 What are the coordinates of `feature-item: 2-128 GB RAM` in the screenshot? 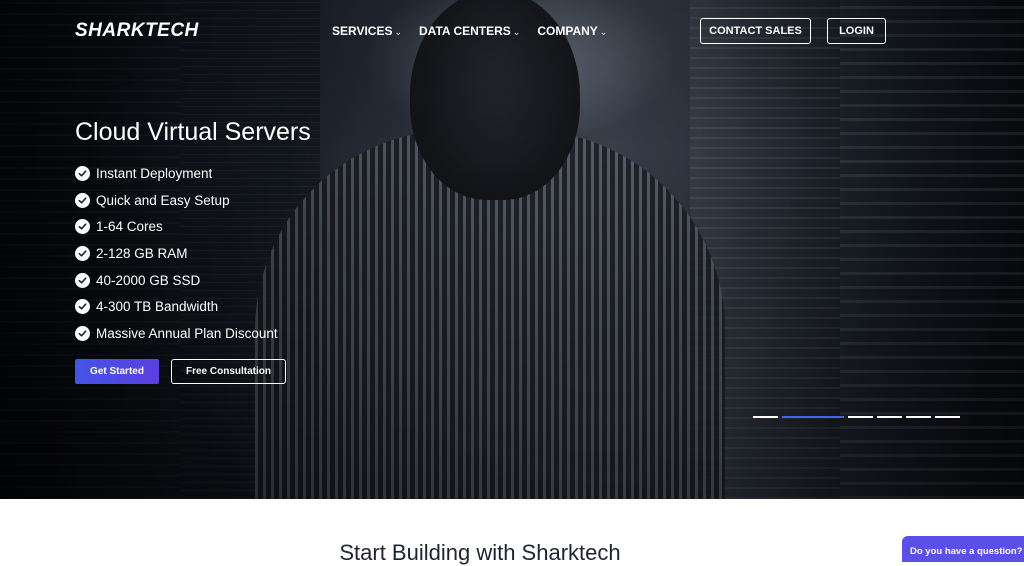 It's located at (176, 253).